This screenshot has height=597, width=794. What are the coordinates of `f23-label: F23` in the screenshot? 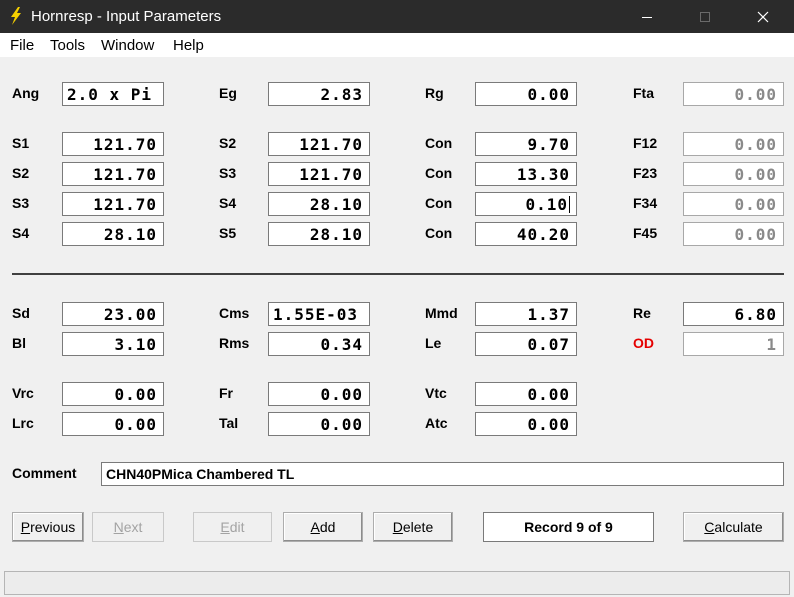 It's located at (645, 173).